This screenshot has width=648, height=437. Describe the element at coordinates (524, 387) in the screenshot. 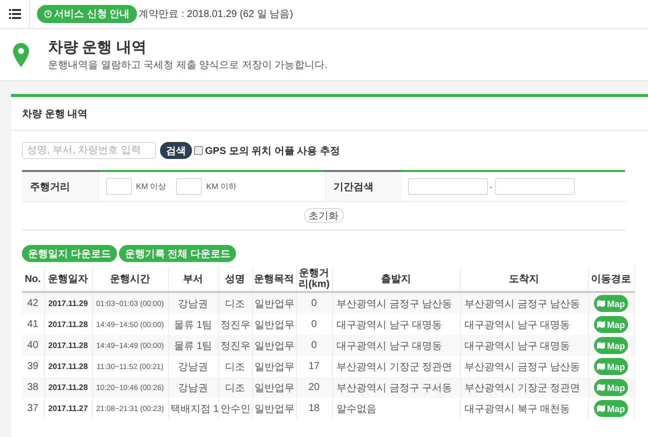

I see `table-cell: 부산광역시 기장군 정관면` at that location.